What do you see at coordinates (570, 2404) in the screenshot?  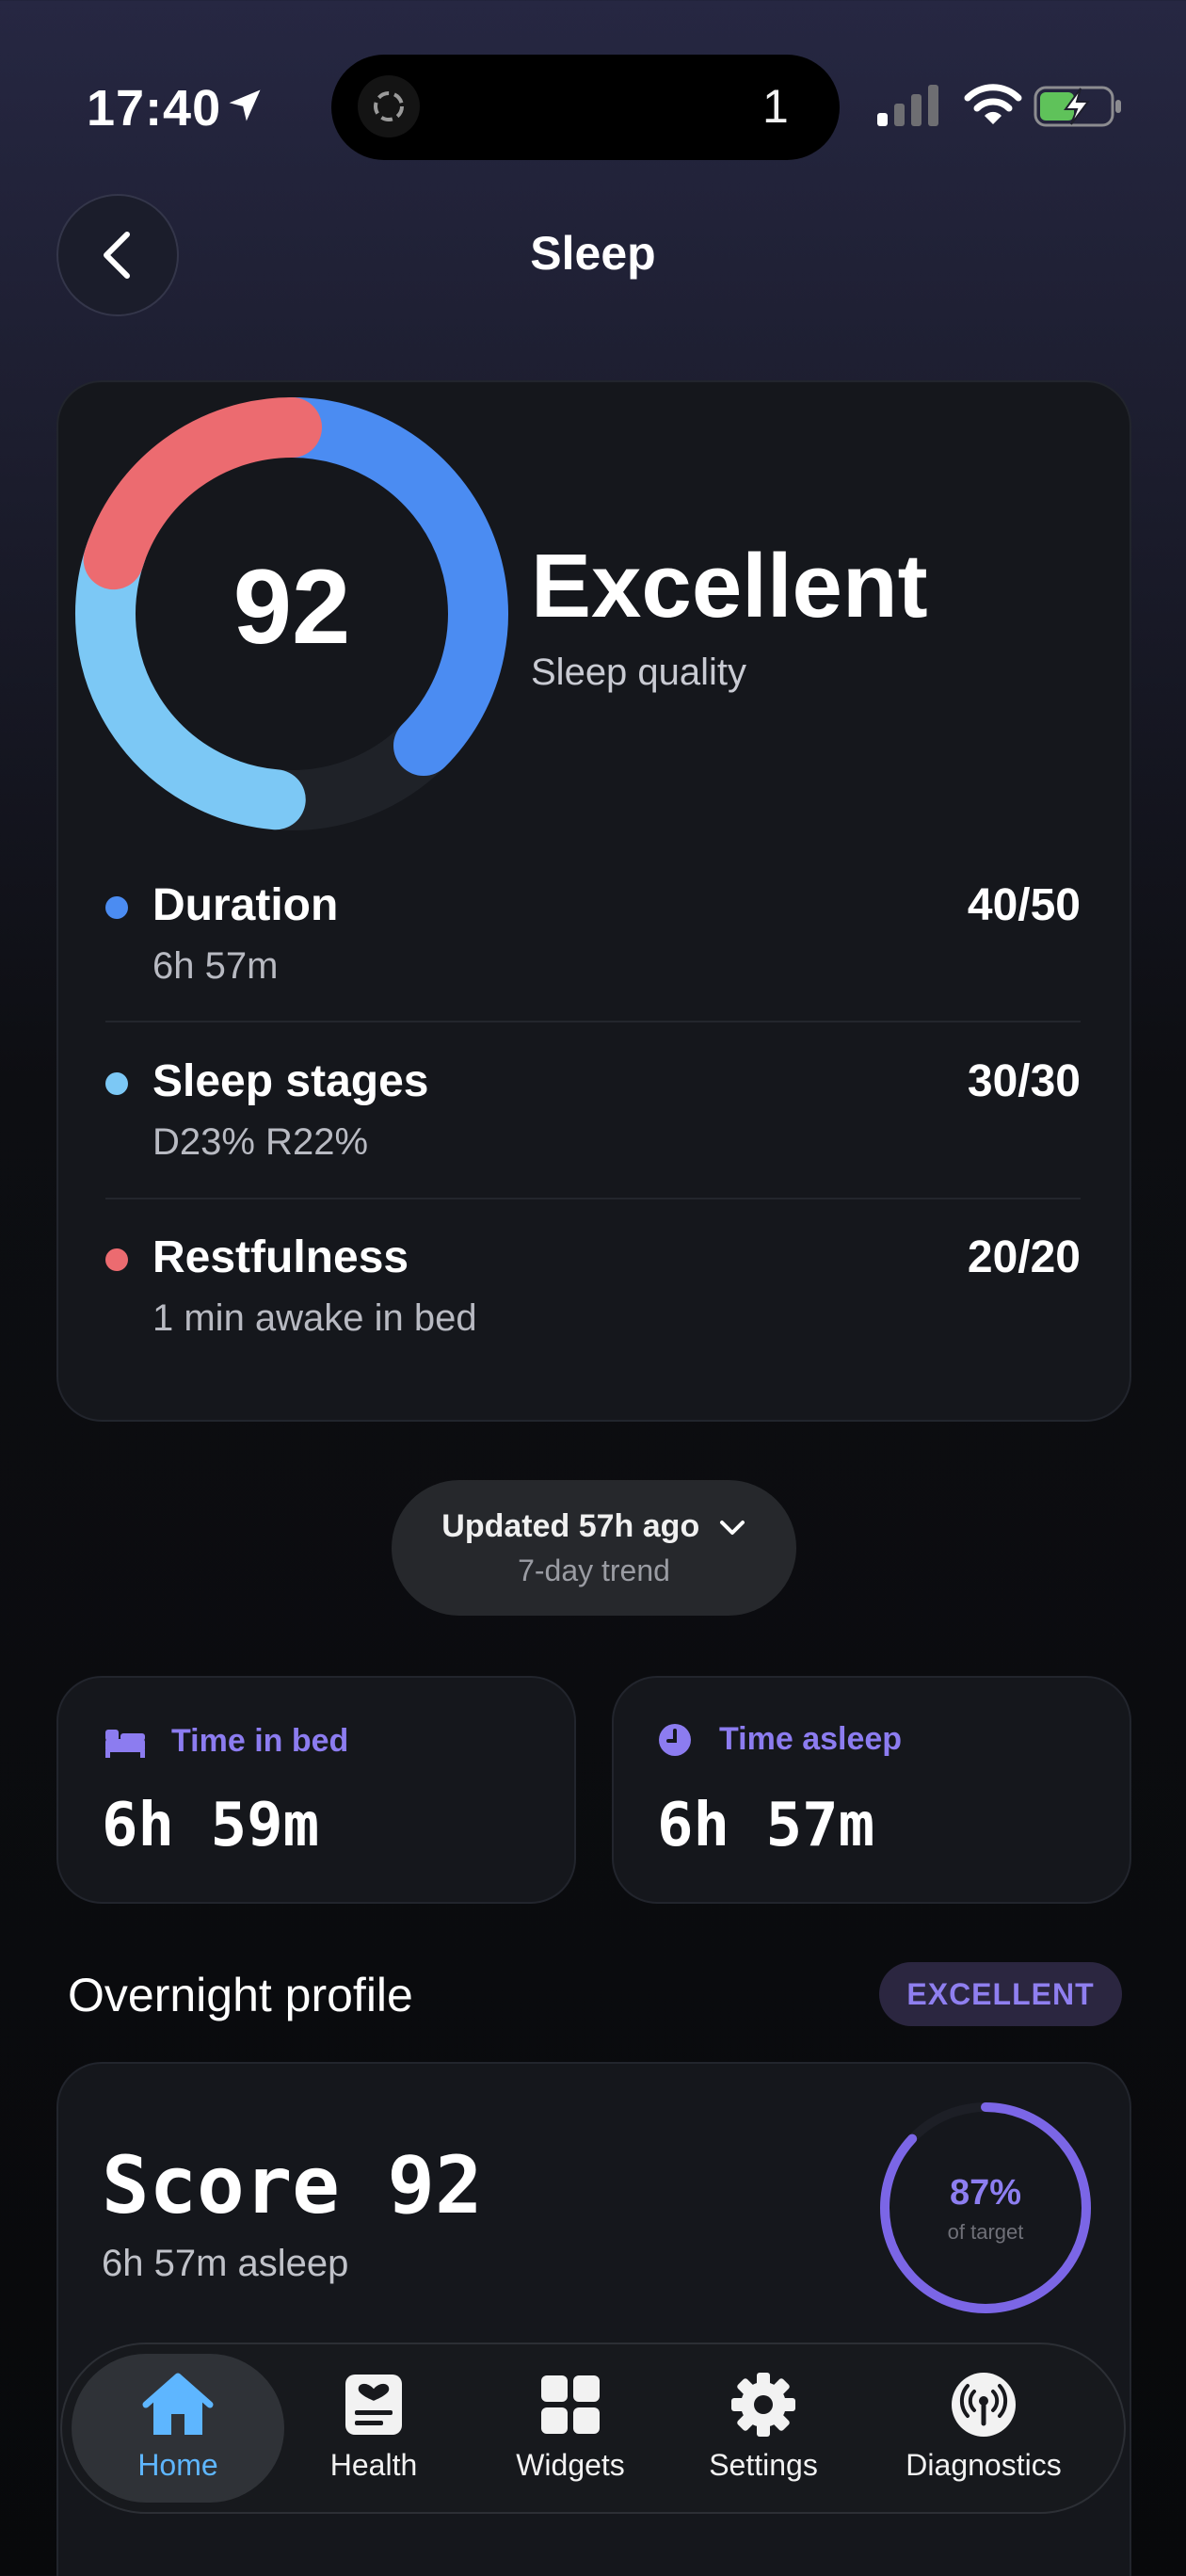 I see `widgets-icon` at bounding box center [570, 2404].